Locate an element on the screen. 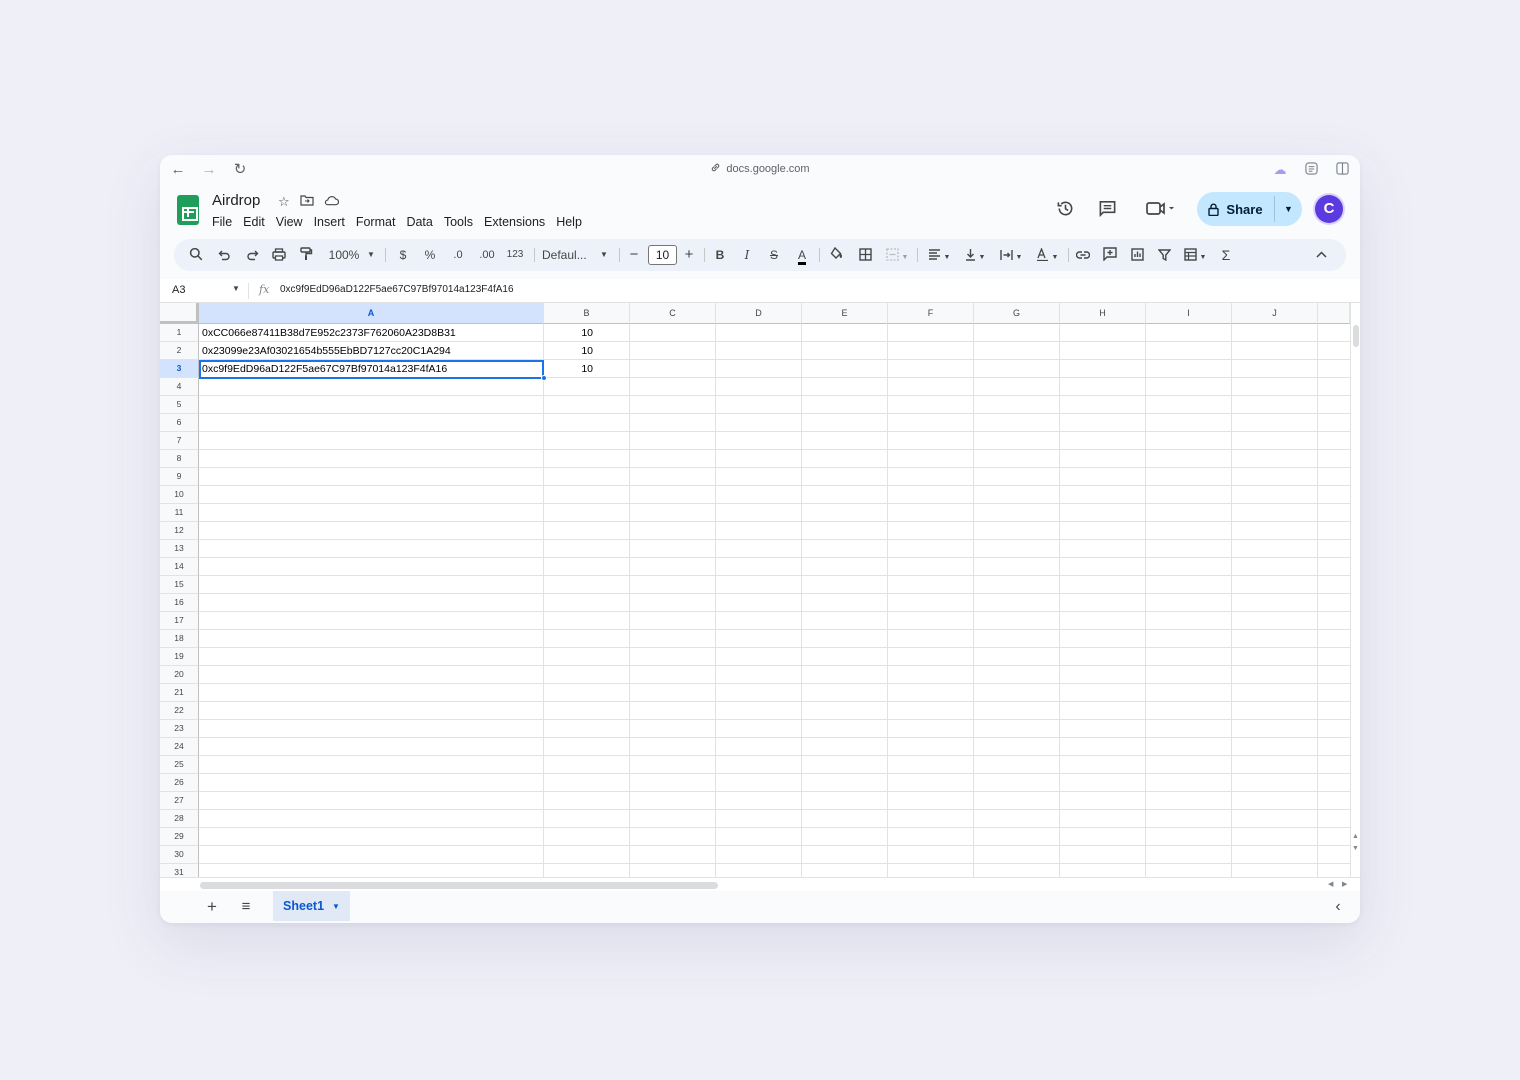 This screenshot has height=1080, width=1520. font-dropdown-icon: ▼ is located at coordinates (604, 255).